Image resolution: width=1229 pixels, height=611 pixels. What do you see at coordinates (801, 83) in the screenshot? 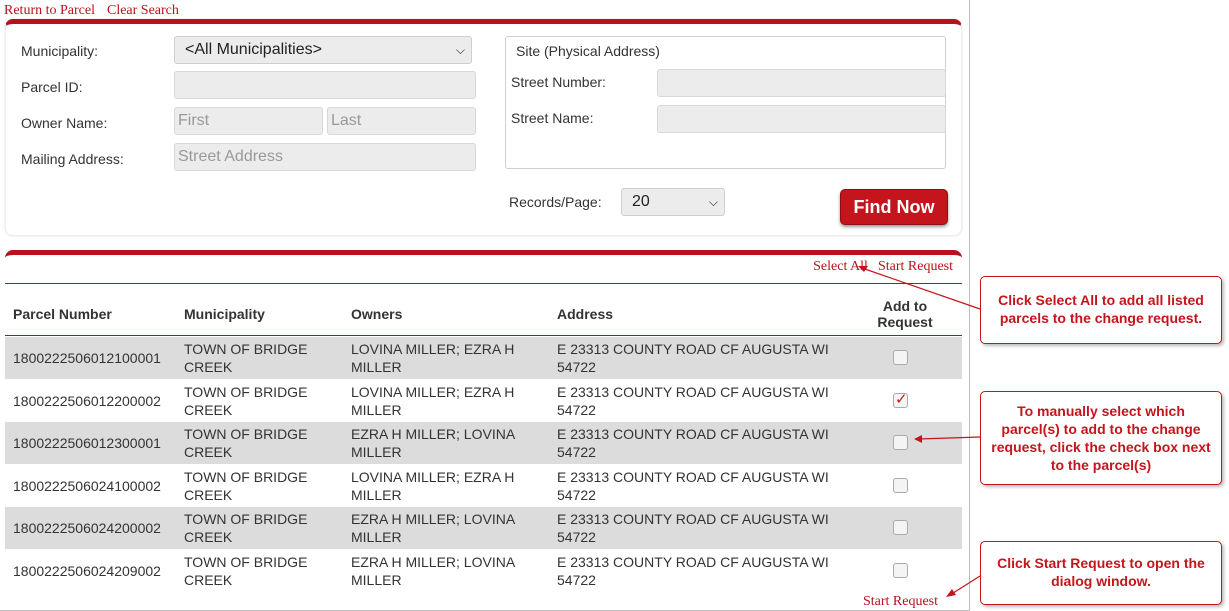
I see `street-number-input` at bounding box center [801, 83].